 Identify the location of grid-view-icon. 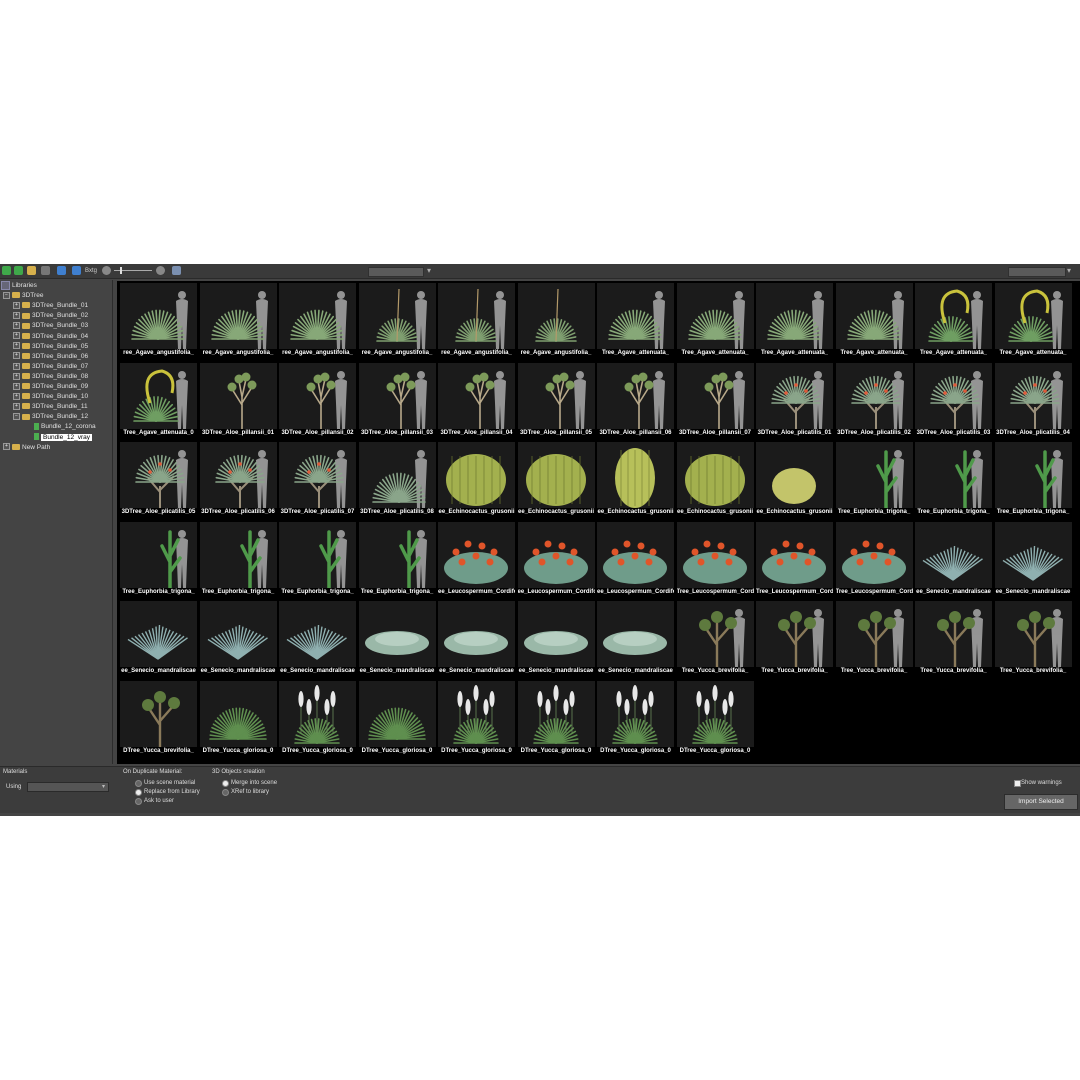
(45, 270).